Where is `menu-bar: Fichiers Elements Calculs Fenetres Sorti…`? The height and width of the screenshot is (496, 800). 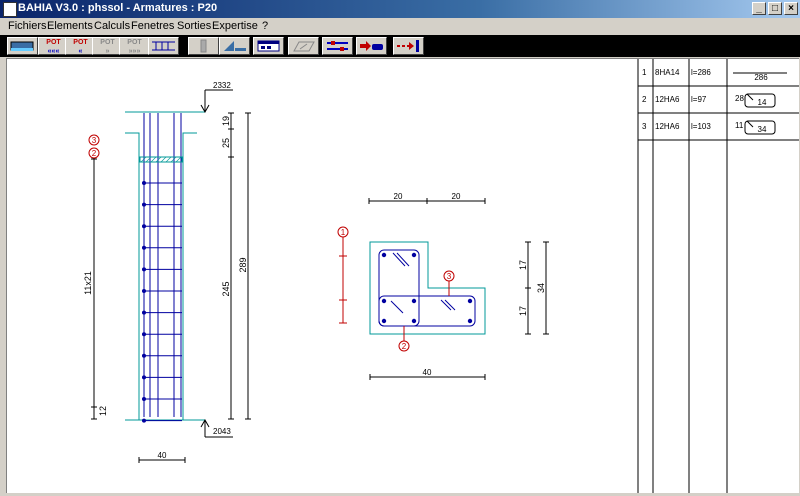 menu-bar: Fichiers Elements Calculs Fenetres Sorti… is located at coordinates (400, 26).